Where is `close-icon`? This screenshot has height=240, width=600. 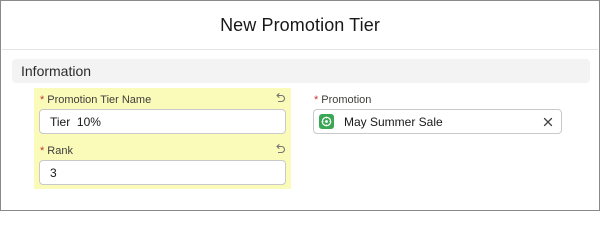
close-icon is located at coordinates (548, 122).